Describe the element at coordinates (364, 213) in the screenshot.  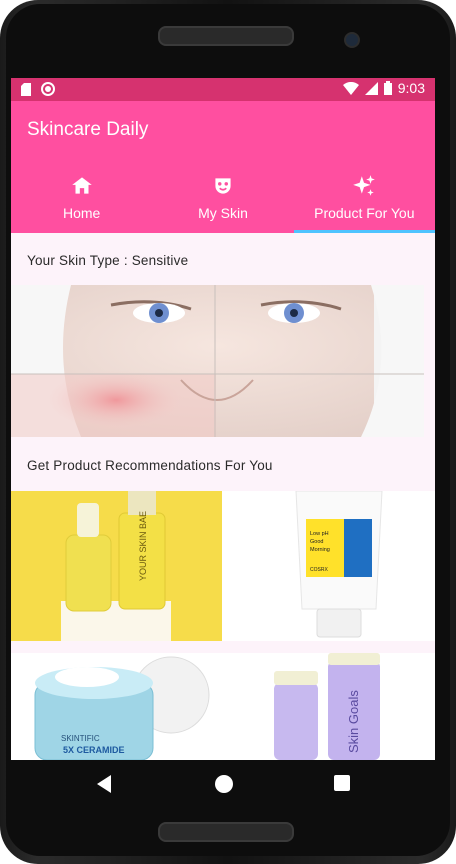
I see `tab-product-for-you-label: Product For You` at that location.